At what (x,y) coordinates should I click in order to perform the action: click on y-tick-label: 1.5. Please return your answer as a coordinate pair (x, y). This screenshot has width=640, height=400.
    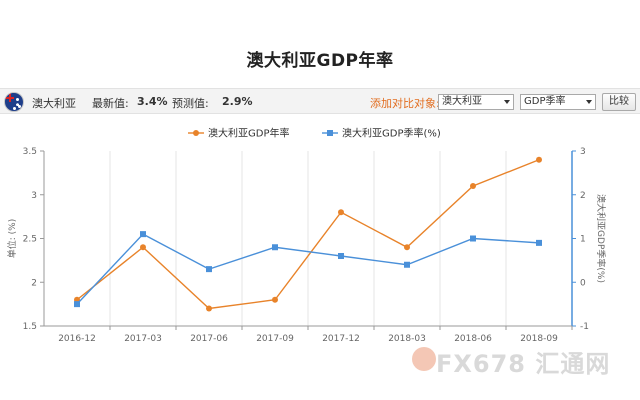
    Looking at the image, I should click on (30, 327).